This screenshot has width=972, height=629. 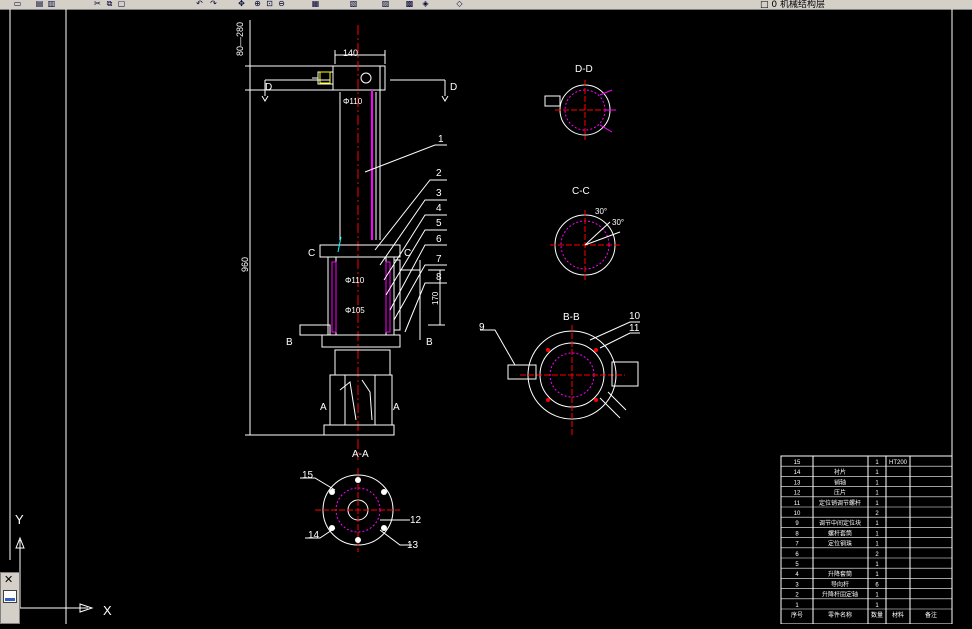 I want to click on bom-cell-name: 升降套筒, so click(x=840, y=574).